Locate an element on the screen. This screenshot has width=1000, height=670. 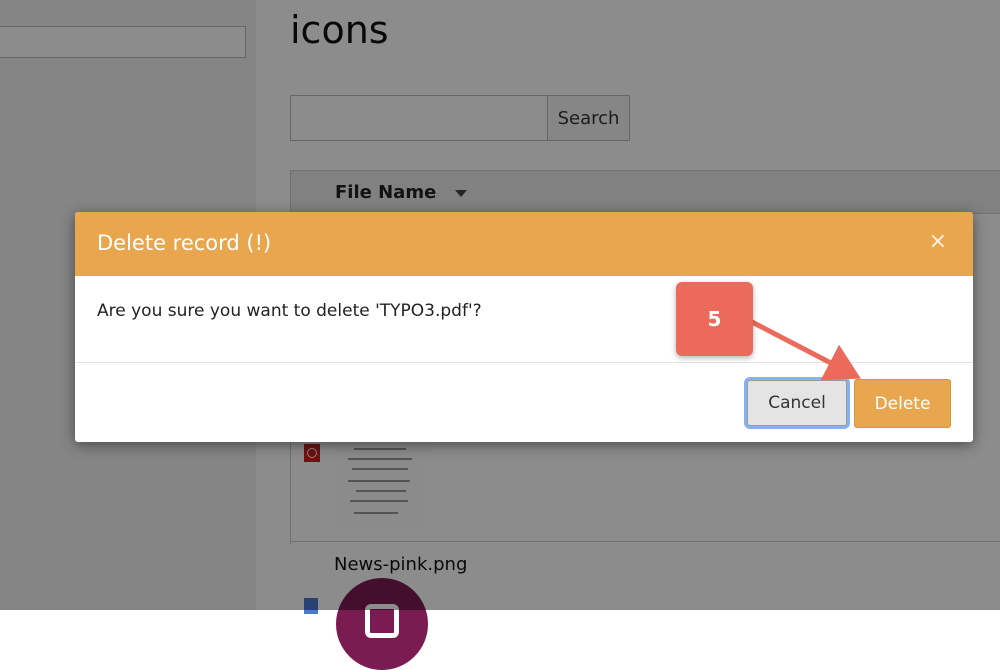
close-icon: × is located at coordinates (938, 242).